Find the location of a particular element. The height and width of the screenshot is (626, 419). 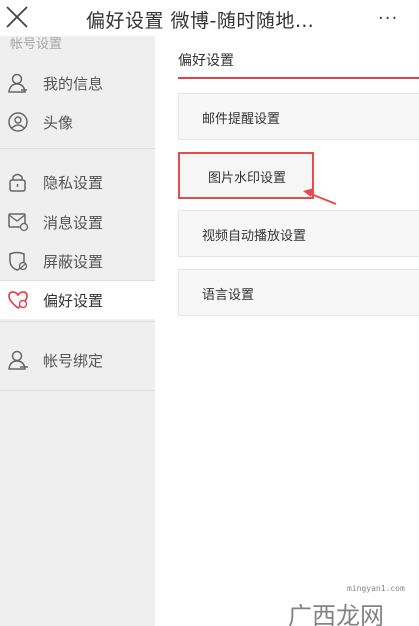

section-underline is located at coordinates (298, 78).